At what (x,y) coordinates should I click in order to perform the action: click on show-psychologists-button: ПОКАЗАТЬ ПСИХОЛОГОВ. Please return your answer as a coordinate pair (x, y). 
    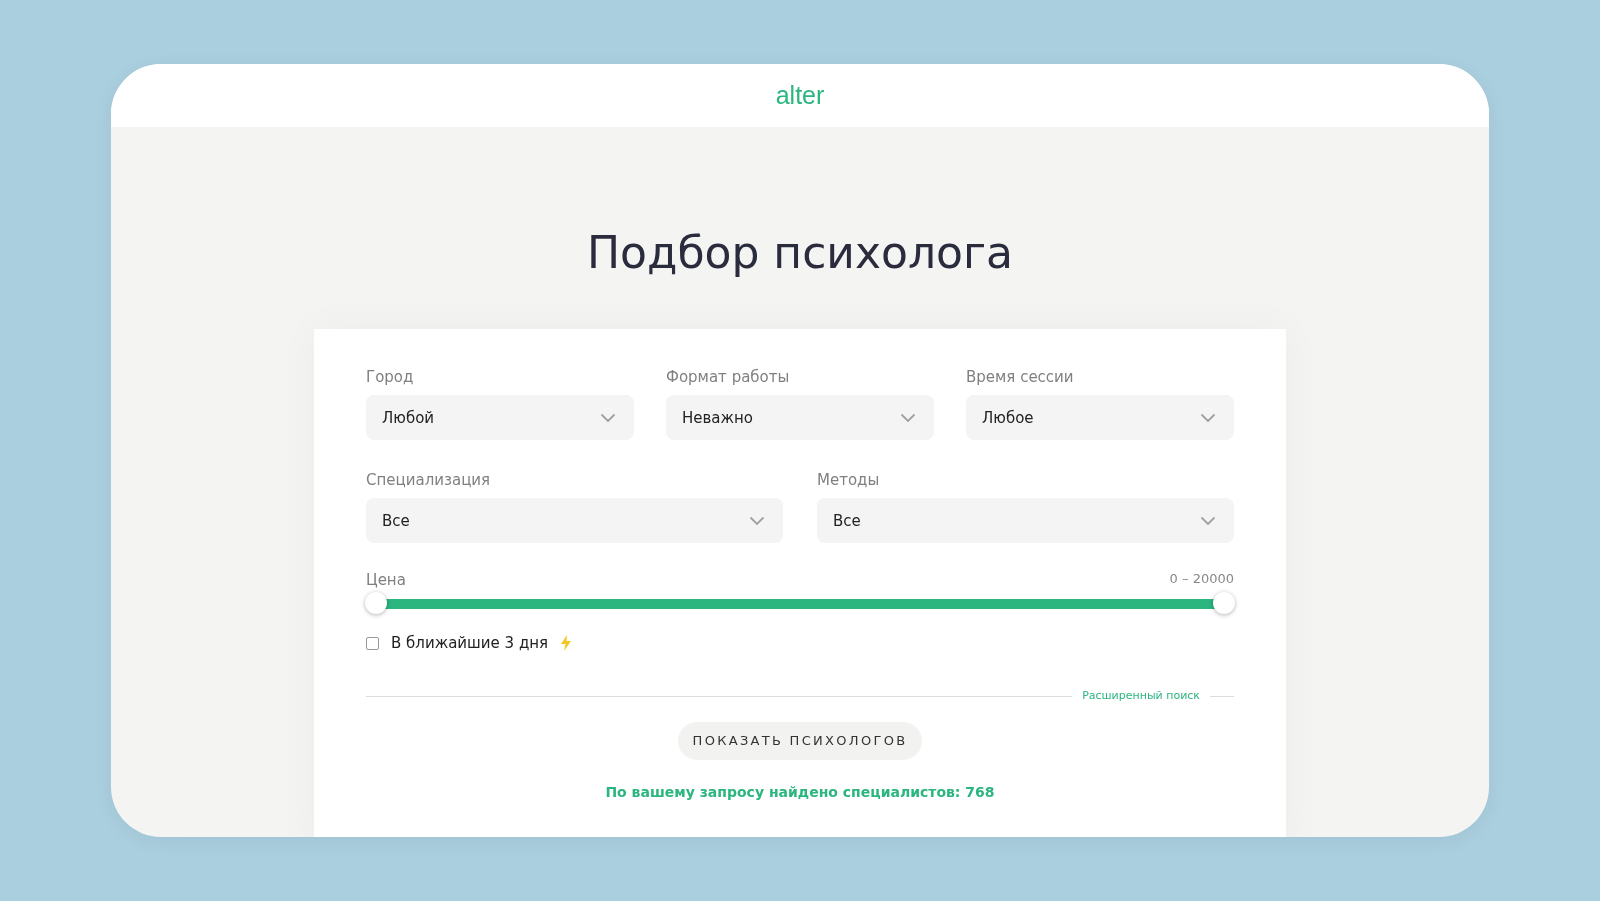
    Looking at the image, I should click on (800, 740).